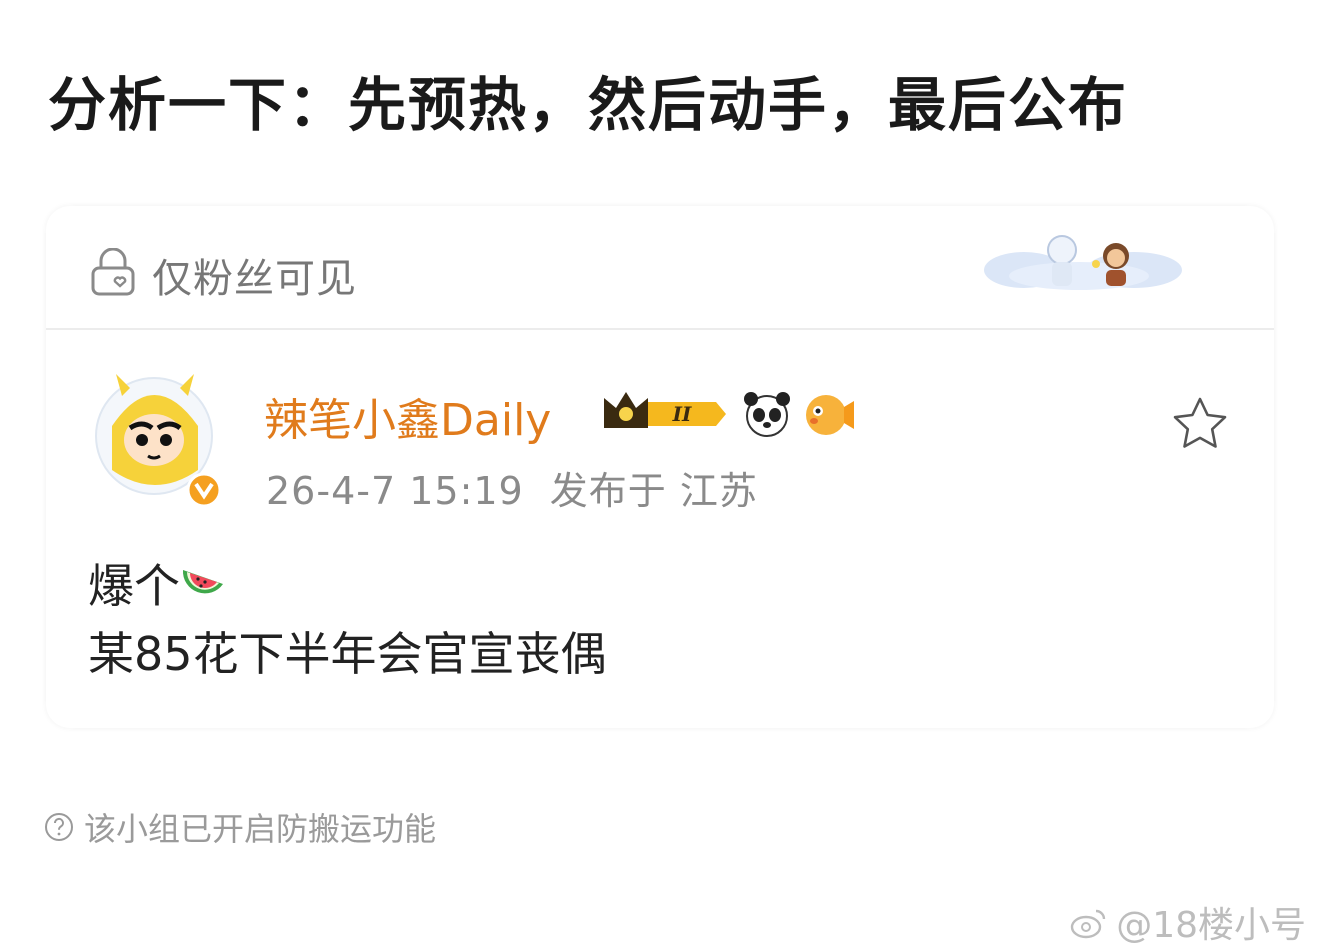 Image resolution: width=1320 pixels, height=951 pixels. Describe the element at coordinates (660, 268) in the screenshot. I see `visibility-row: 仅粉丝可见` at that location.